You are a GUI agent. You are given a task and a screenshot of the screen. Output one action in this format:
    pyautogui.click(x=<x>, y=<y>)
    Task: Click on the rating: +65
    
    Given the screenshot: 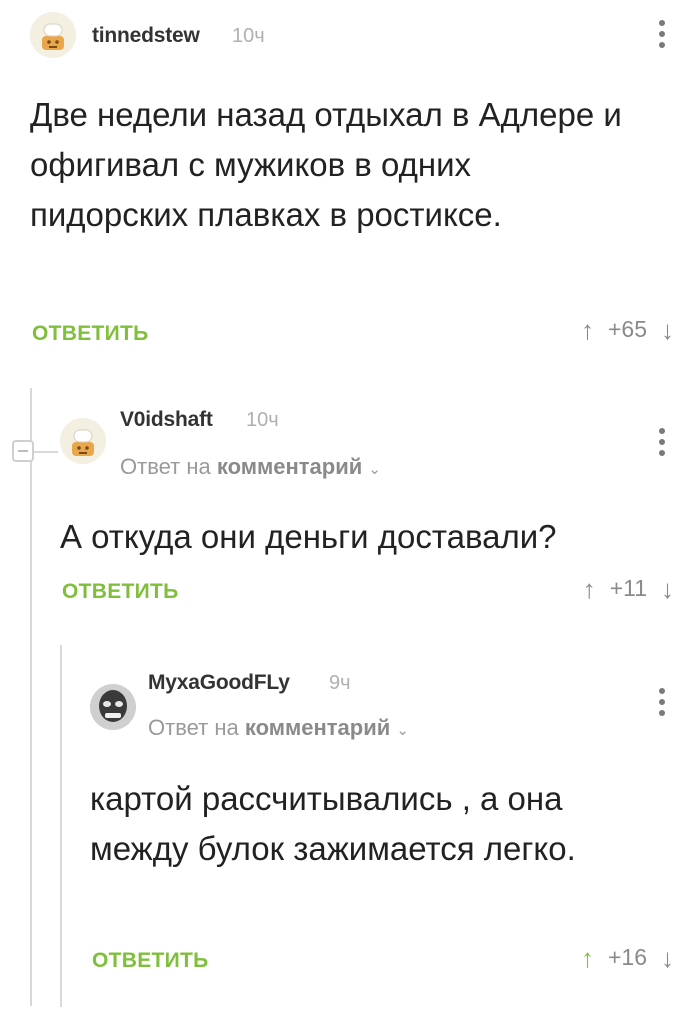 What is the action you would take?
    pyautogui.click(x=627, y=329)
    